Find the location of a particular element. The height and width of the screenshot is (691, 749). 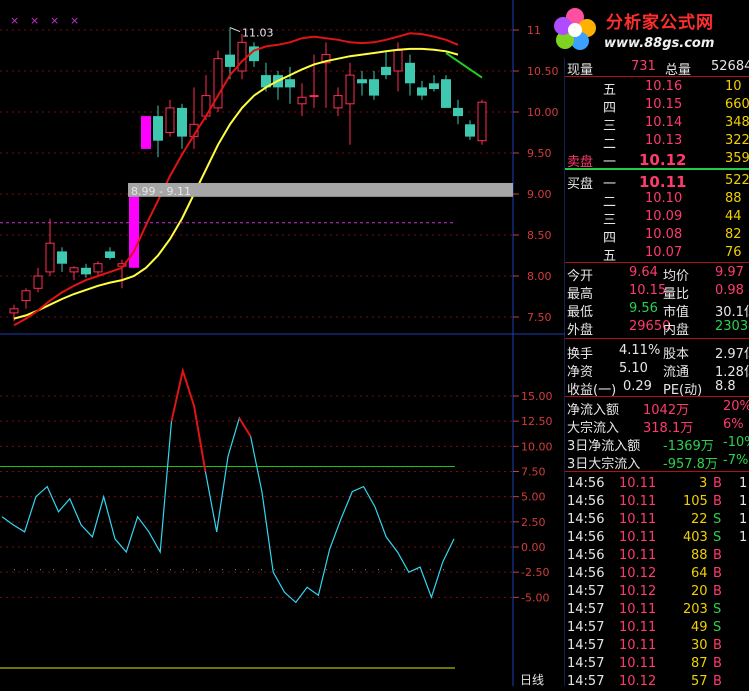

stat-value: 10.15 is located at coordinates (648, 290).